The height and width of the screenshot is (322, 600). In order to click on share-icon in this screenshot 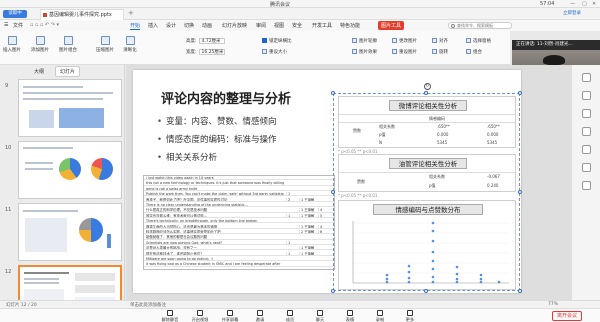, I will do `click(586, 167)`.